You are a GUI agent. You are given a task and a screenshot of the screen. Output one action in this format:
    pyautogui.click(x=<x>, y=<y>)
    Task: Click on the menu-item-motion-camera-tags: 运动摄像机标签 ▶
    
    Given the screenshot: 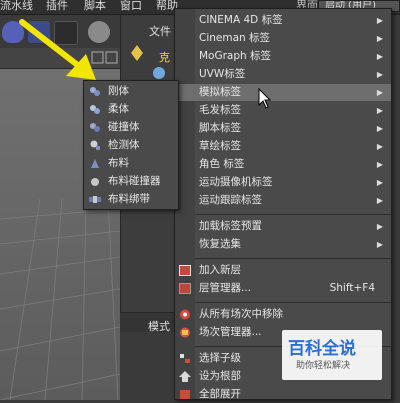 What is the action you would take?
    pyautogui.click(x=283, y=182)
    